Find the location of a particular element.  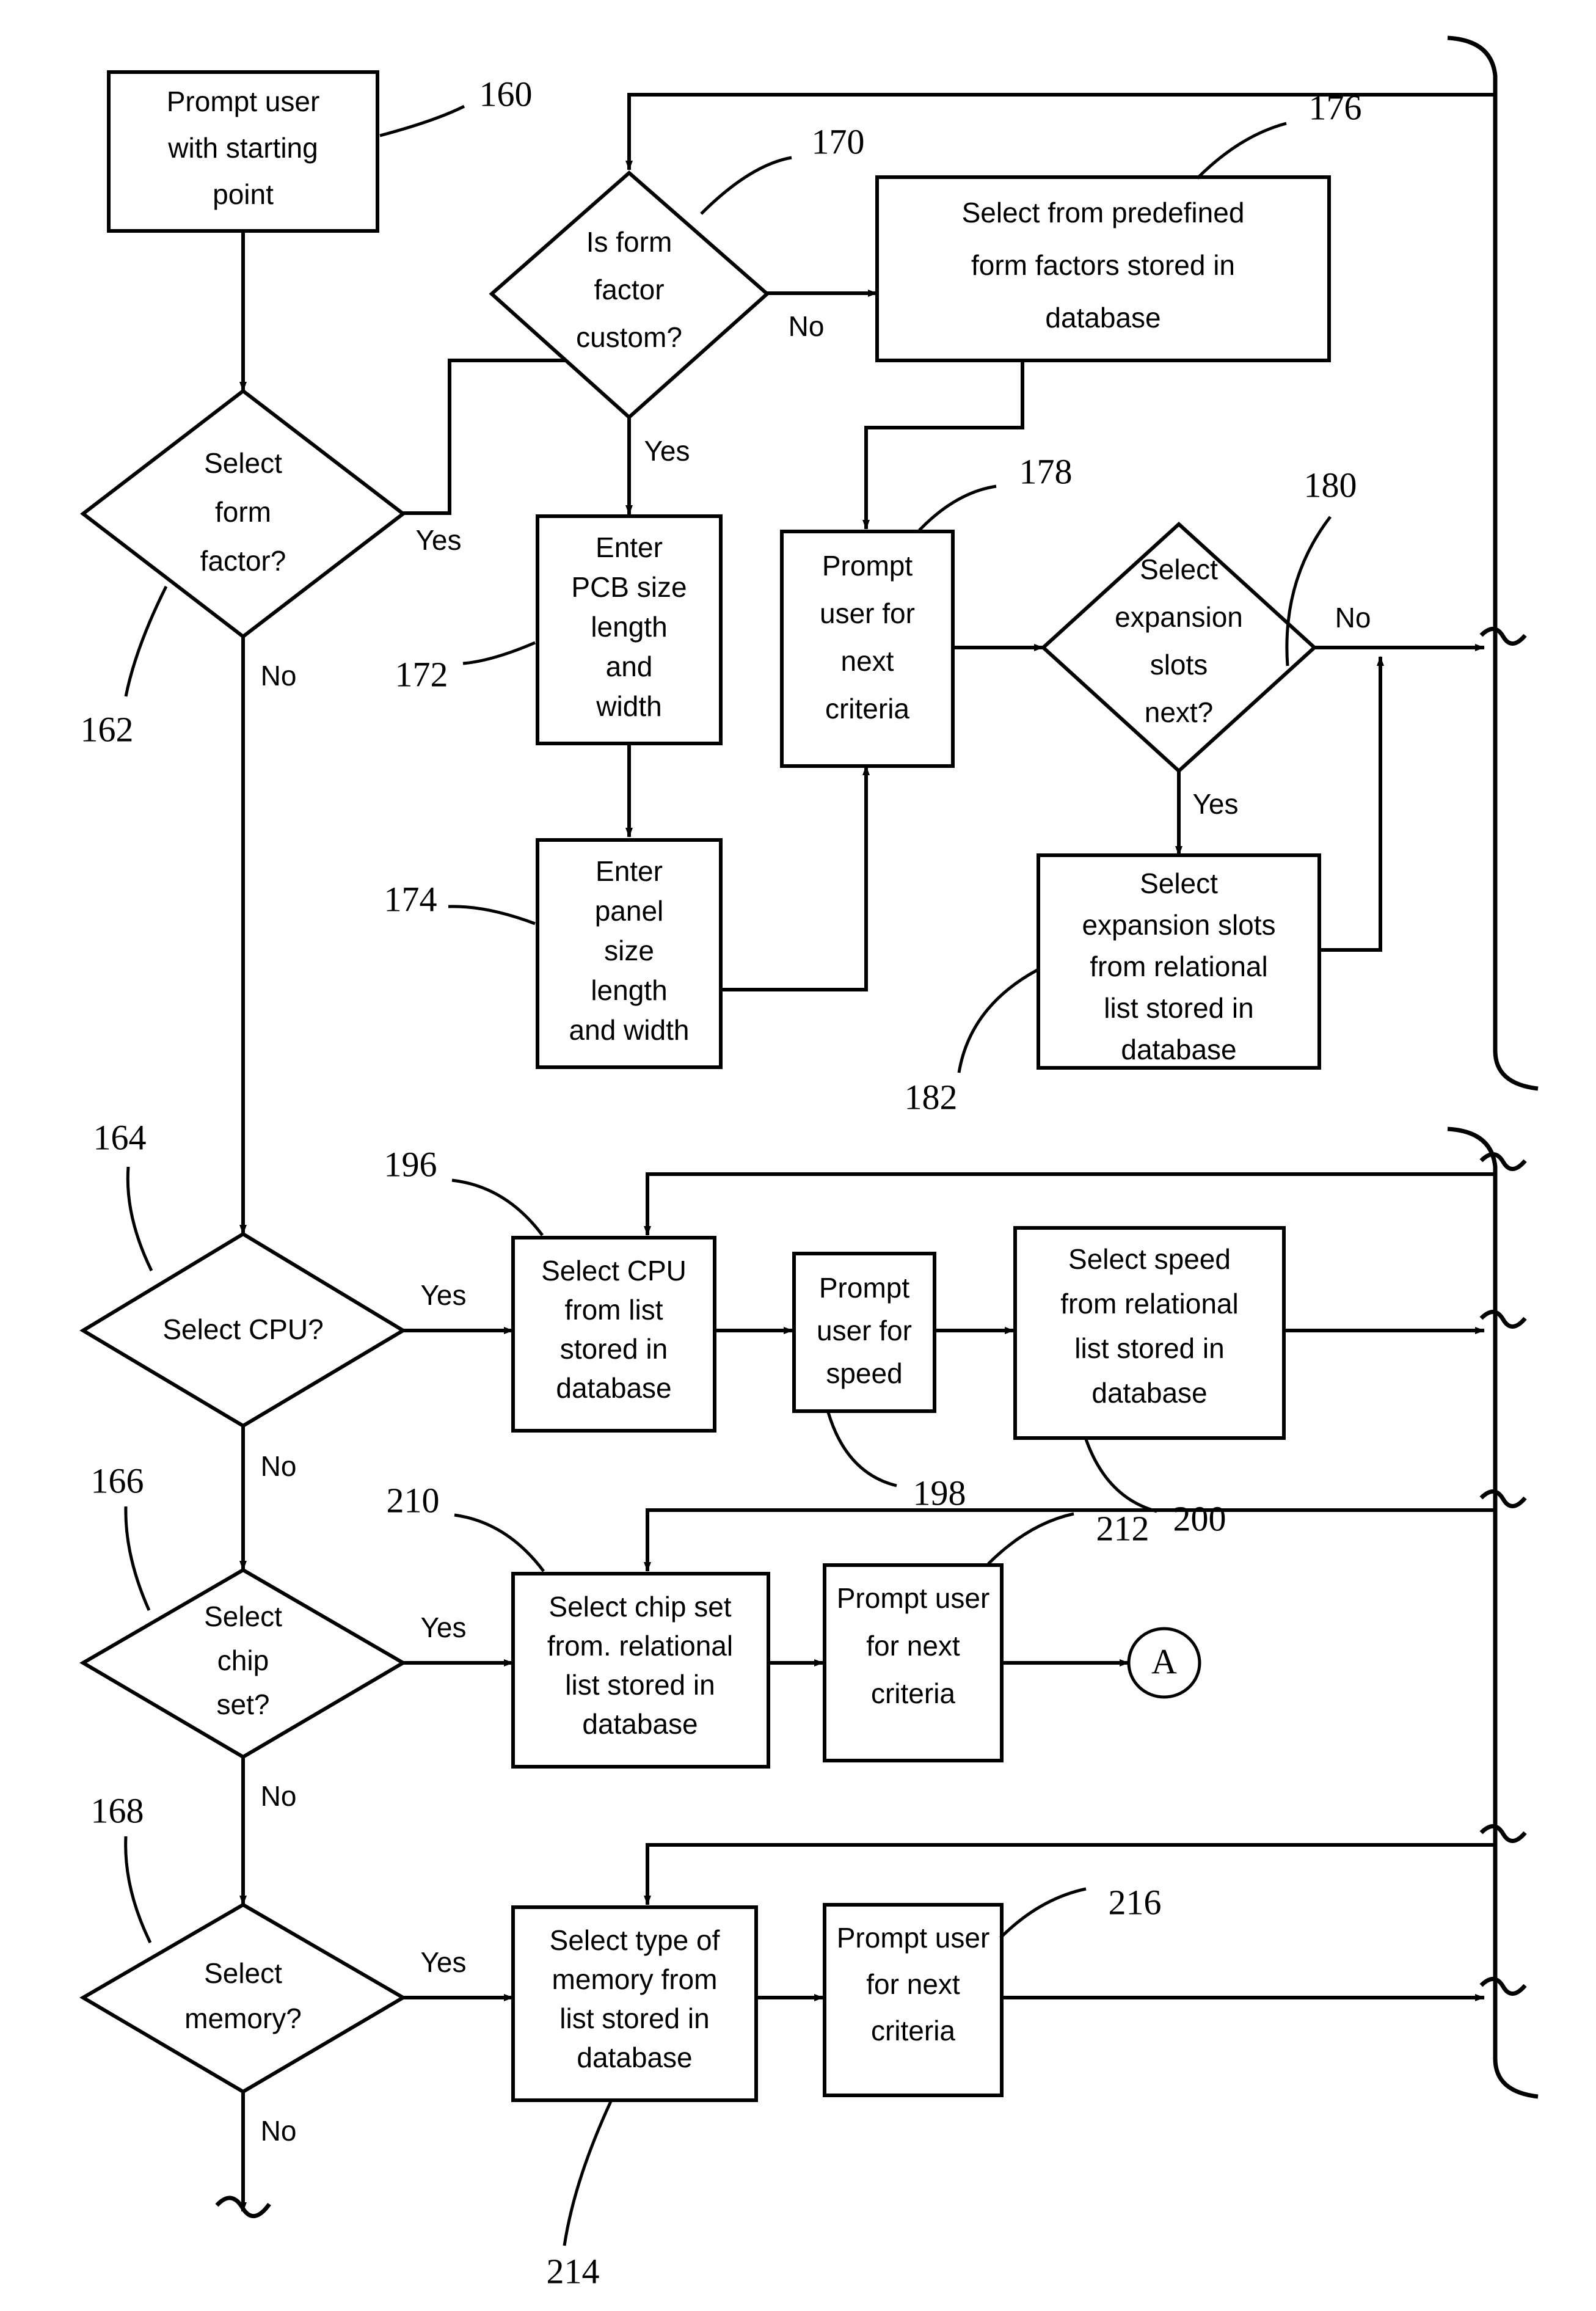

node-198-prompt-user-speed: Prompt user for speed is located at coordinates (864, 1332).